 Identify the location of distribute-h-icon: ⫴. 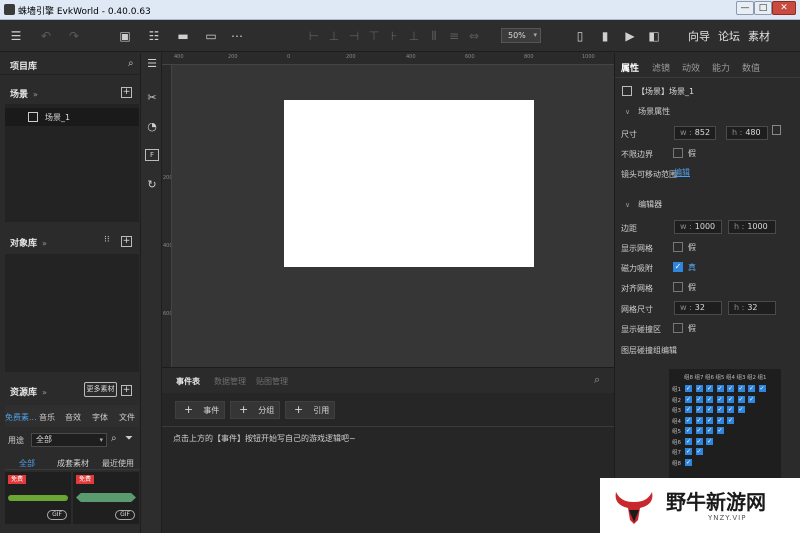
(434, 36).